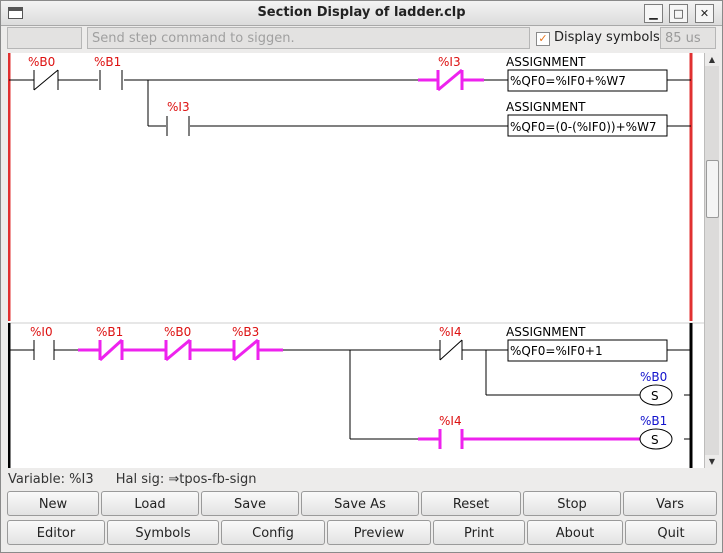  I want to click on contact-b0-rung2, so click(199, 350).